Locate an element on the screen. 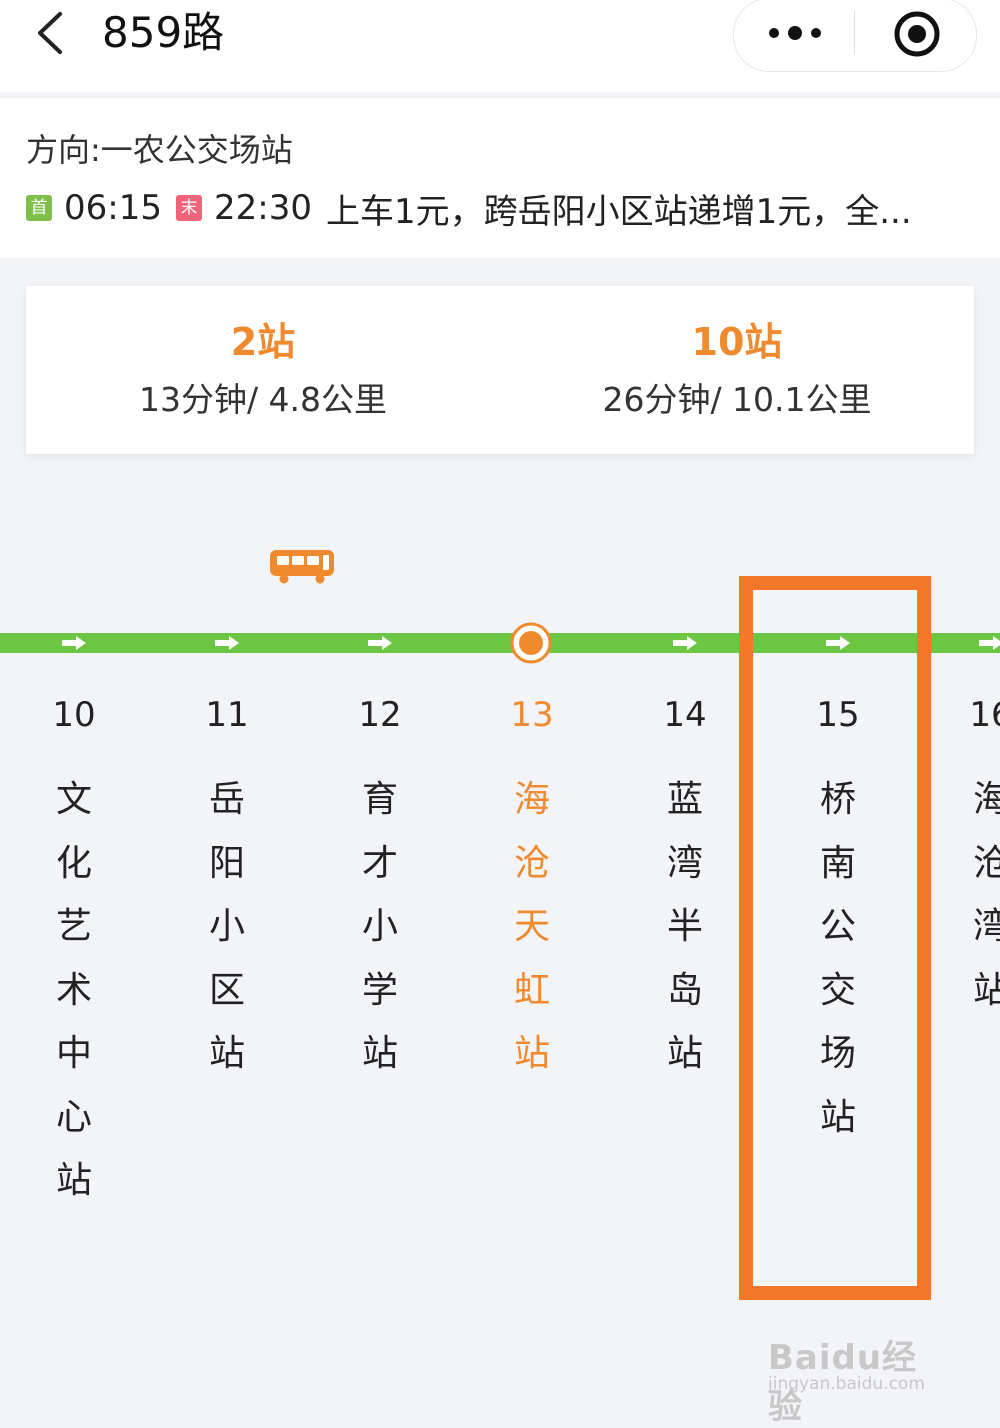  more-dots-icon is located at coordinates (795, 33).